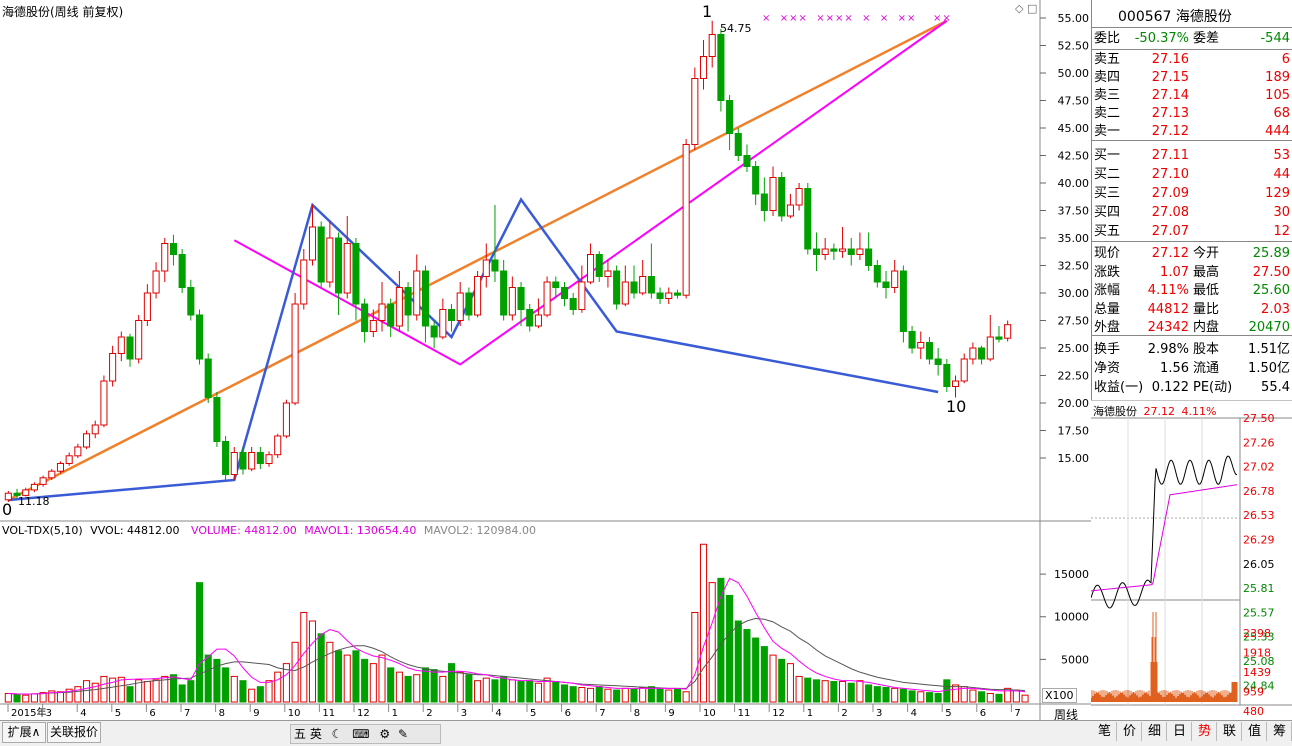  What do you see at coordinates (1192, 38) in the screenshot?
I see `weibi-row: 委比 -50.37% 委差 -544` at bounding box center [1192, 38].